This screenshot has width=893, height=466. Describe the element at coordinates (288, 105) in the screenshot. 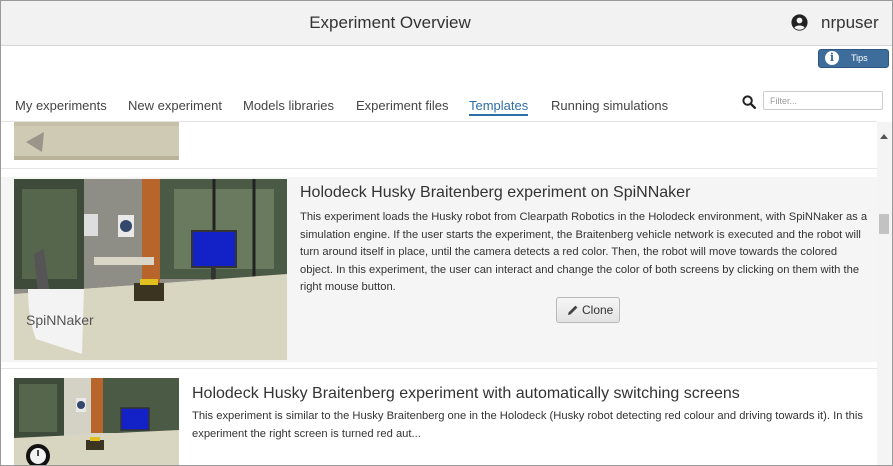

I see `tab-models-libraries: Models libraries` at that location.